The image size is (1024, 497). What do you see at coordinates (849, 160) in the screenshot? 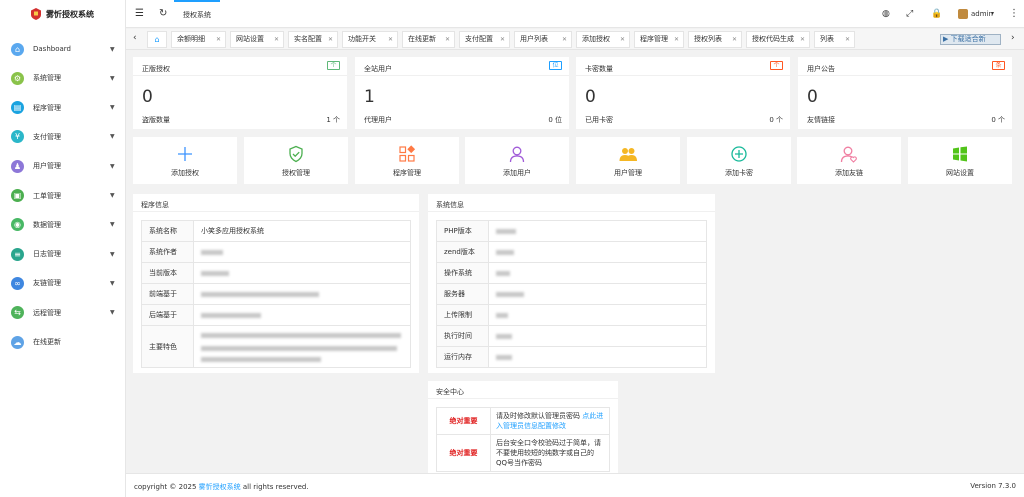
I see `quick-link-6: 添加友链` at bounding box center [849, 160].